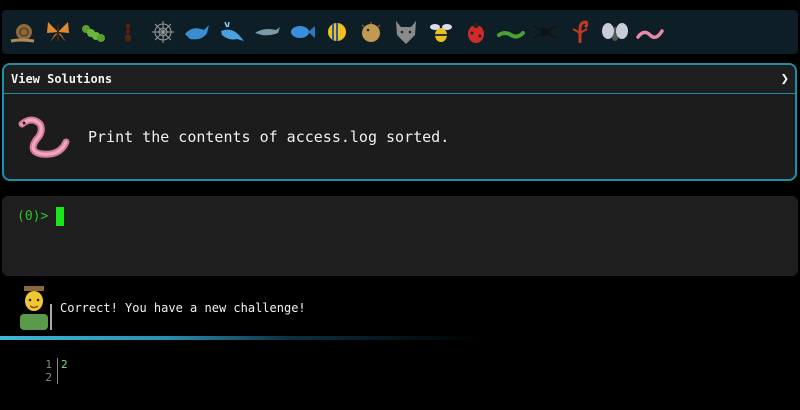 This screenshot has width=800, height=410. What do you see at coordinates (301, 32) in the screenshot?
I see `fish-icon` at bounding box center [301, 32].